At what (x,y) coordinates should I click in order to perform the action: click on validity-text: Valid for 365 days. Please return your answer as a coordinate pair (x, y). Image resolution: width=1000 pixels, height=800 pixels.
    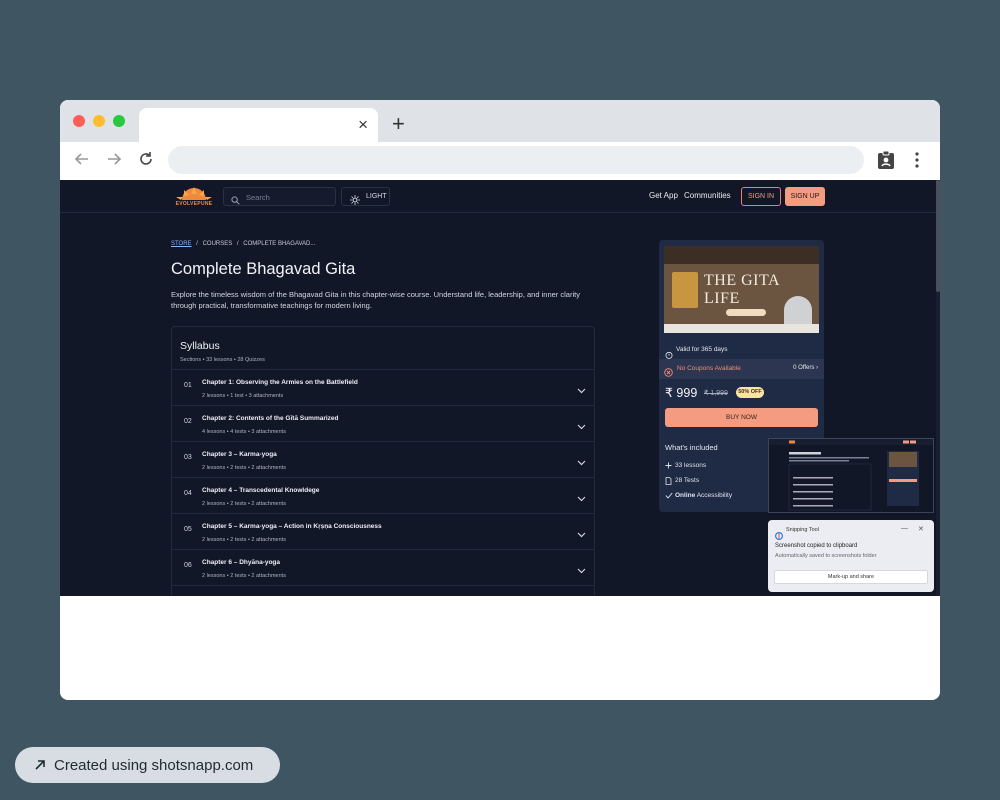
    Looking at the image, I should click on (702, 349).